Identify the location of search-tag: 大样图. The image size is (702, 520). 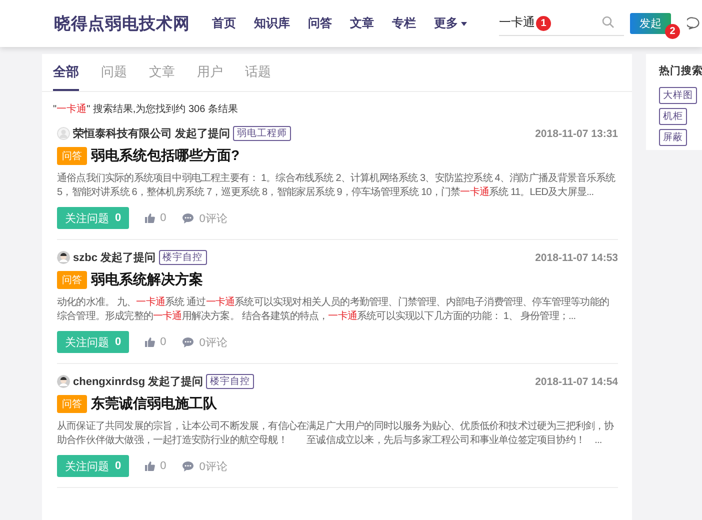
(678, 95).